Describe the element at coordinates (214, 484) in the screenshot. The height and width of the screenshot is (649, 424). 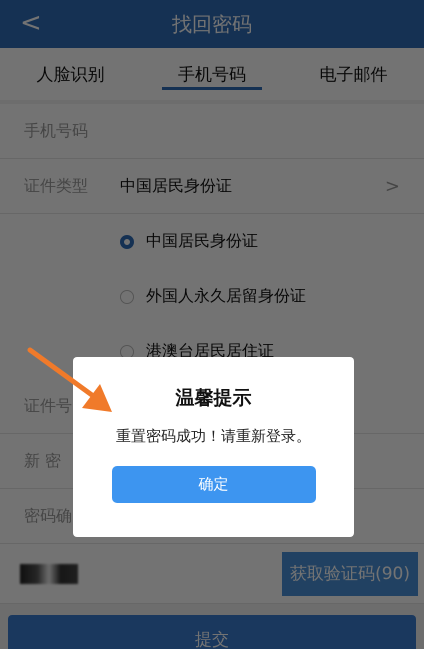
I see `confirm-button: 确定` at that location.